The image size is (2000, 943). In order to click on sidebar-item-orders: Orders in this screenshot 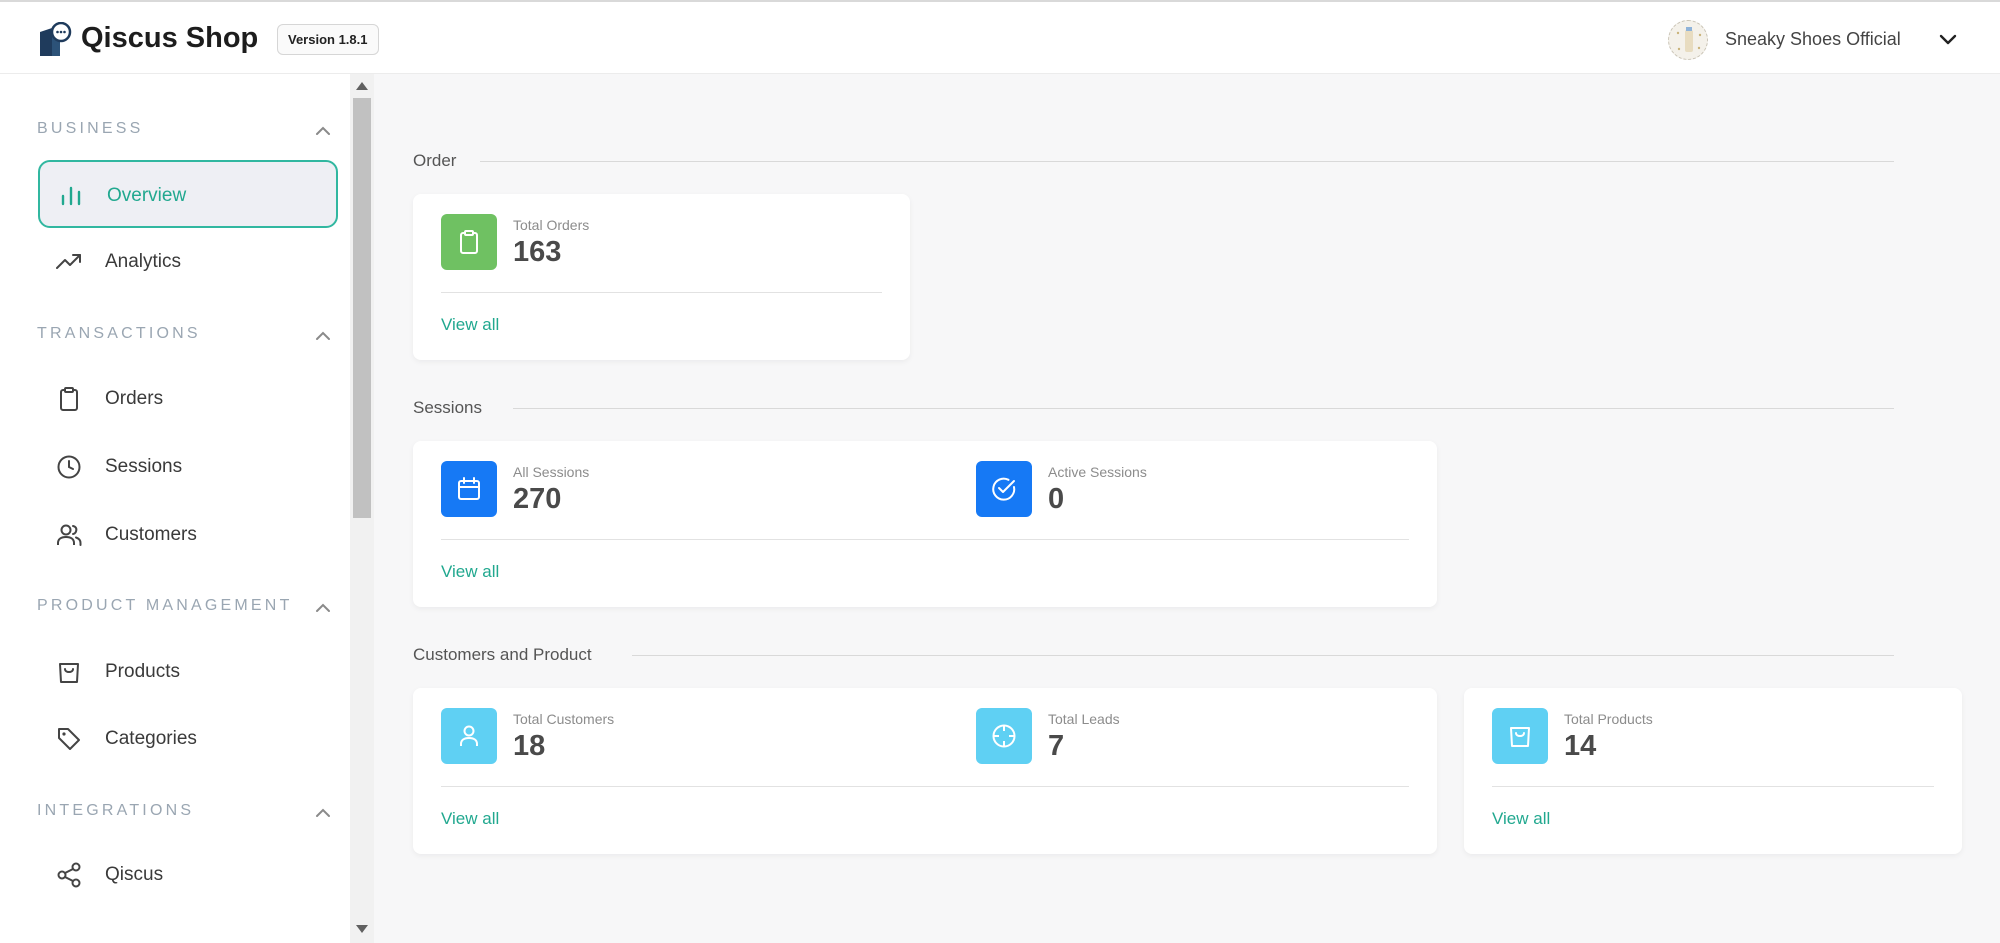, I will do `click(188, 399)`.